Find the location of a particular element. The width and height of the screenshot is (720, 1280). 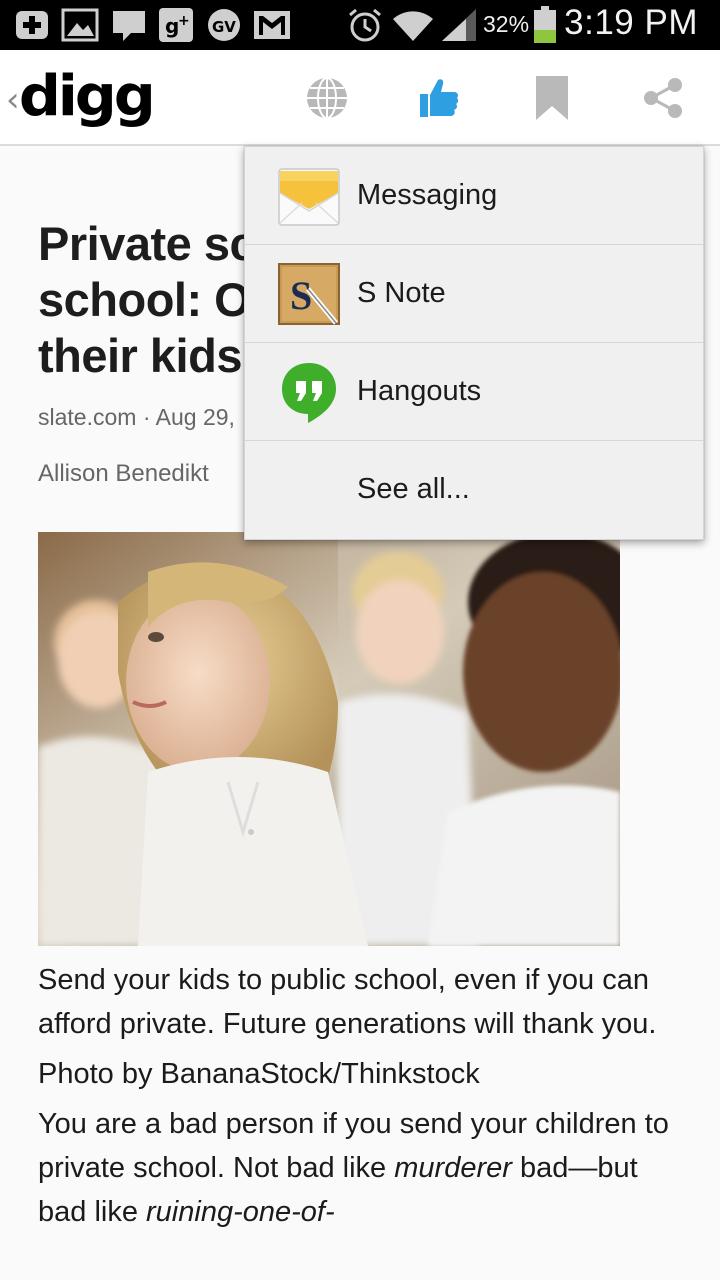

status-bar: g + GV 32% 3:19 PM is located at coordinates (360, 25).